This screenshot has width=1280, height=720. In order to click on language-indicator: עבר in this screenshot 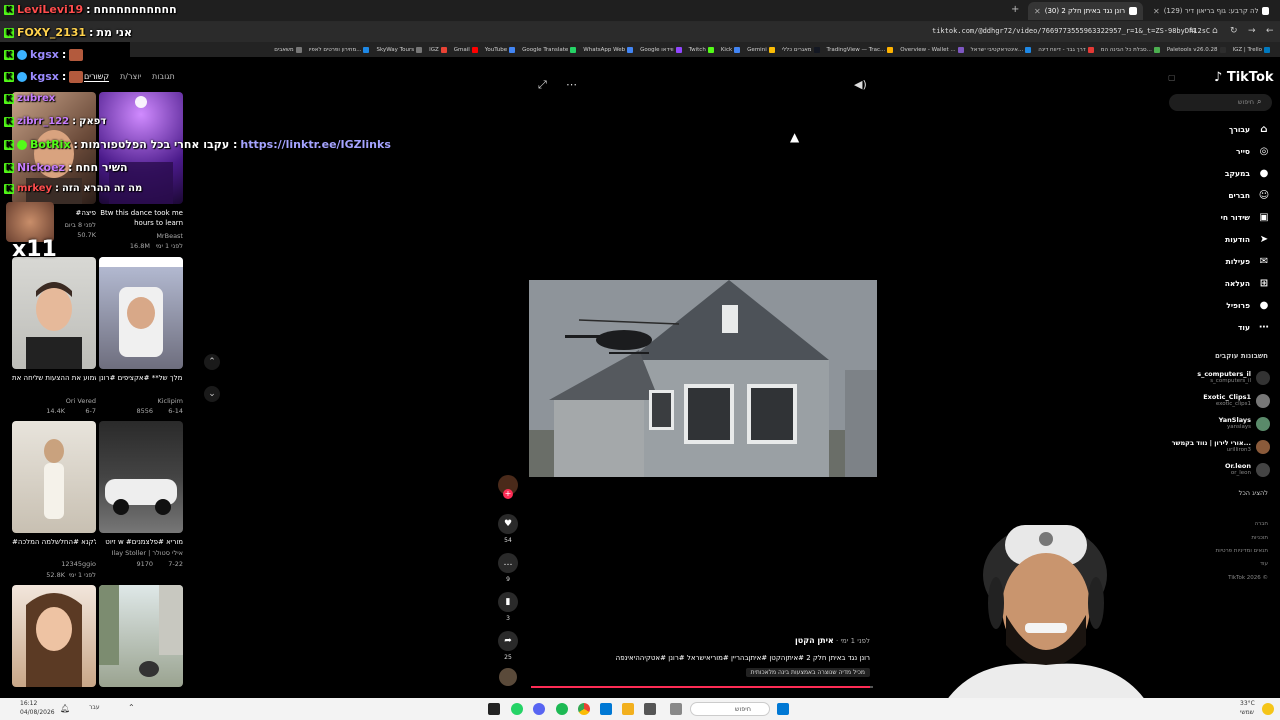, I will do `click(94, 707)`.